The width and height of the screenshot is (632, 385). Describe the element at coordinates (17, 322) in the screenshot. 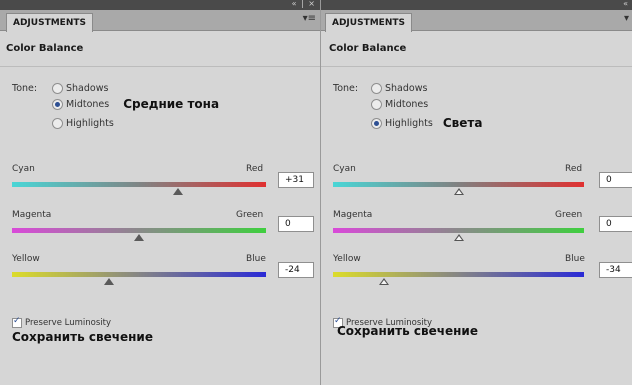

I see `checkbox-box` at that location.